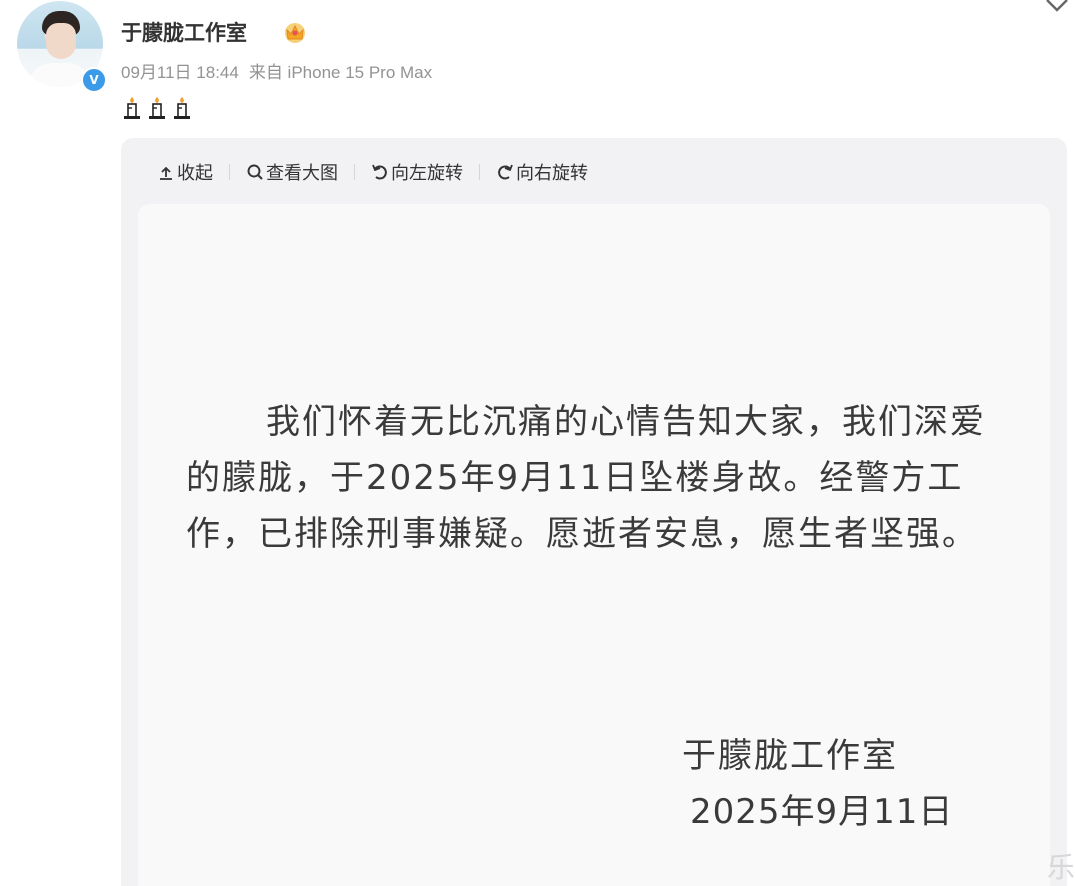 This screenshot has height=886, width=1075. What do you see at coordinates (195, 173) in the screenshot?
I see `collapse-label: 收起` at bounding box center [195, 173].